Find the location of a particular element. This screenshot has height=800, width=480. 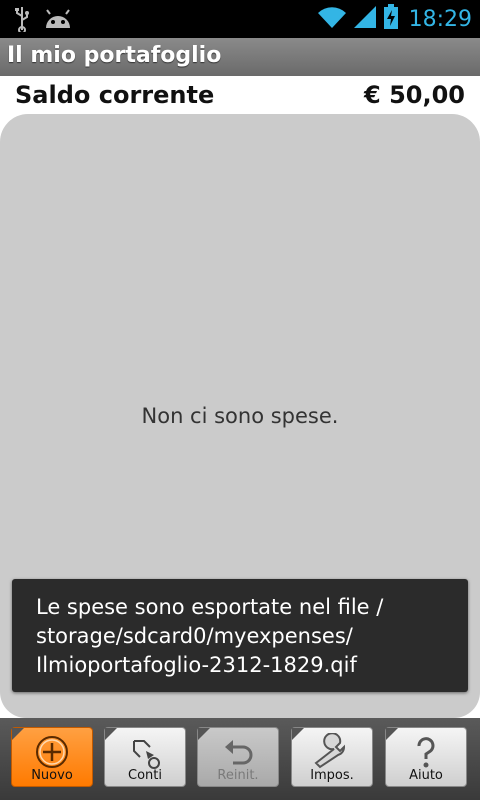

wifi-icon is located at coordinates (332, 19).